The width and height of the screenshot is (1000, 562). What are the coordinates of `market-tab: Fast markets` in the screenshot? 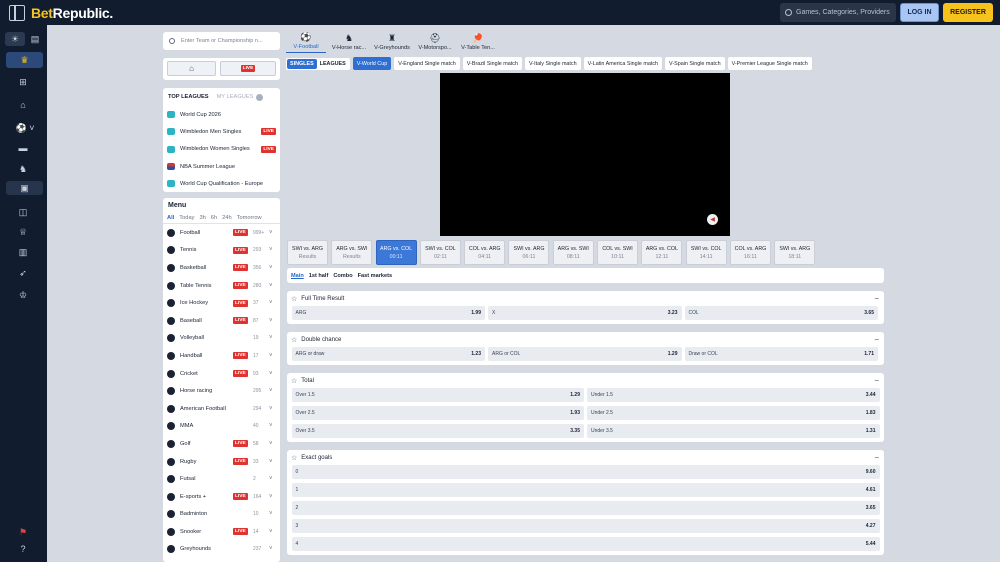 It's located at (375, 276).